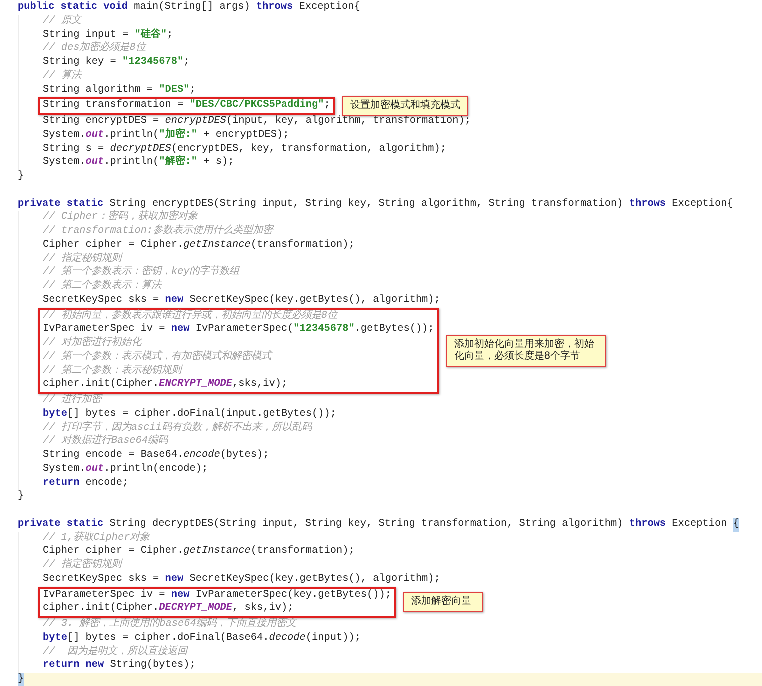 The image size is (762, 686). What do you see at coordinates (156, 469) in the screenshot?
I see `code-text: .println(encode);` at bounding box center [156, 469].